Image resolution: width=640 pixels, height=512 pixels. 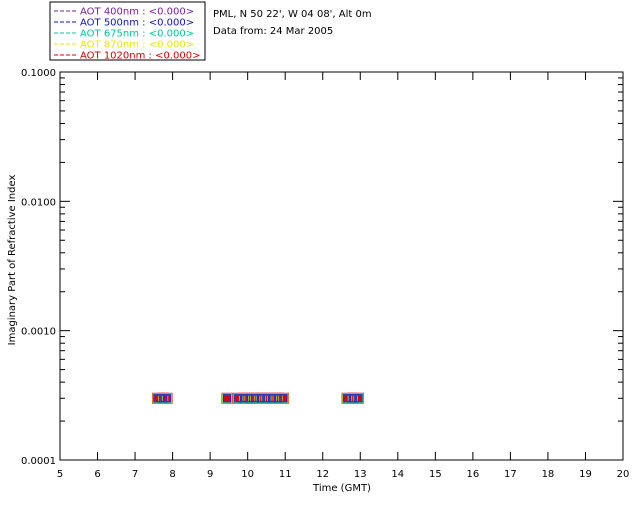 What do you see at coordinates (341, 488) in the screenshot?
I see `x-axis-label: Time (GMT)` at bounding box center [341, 488].